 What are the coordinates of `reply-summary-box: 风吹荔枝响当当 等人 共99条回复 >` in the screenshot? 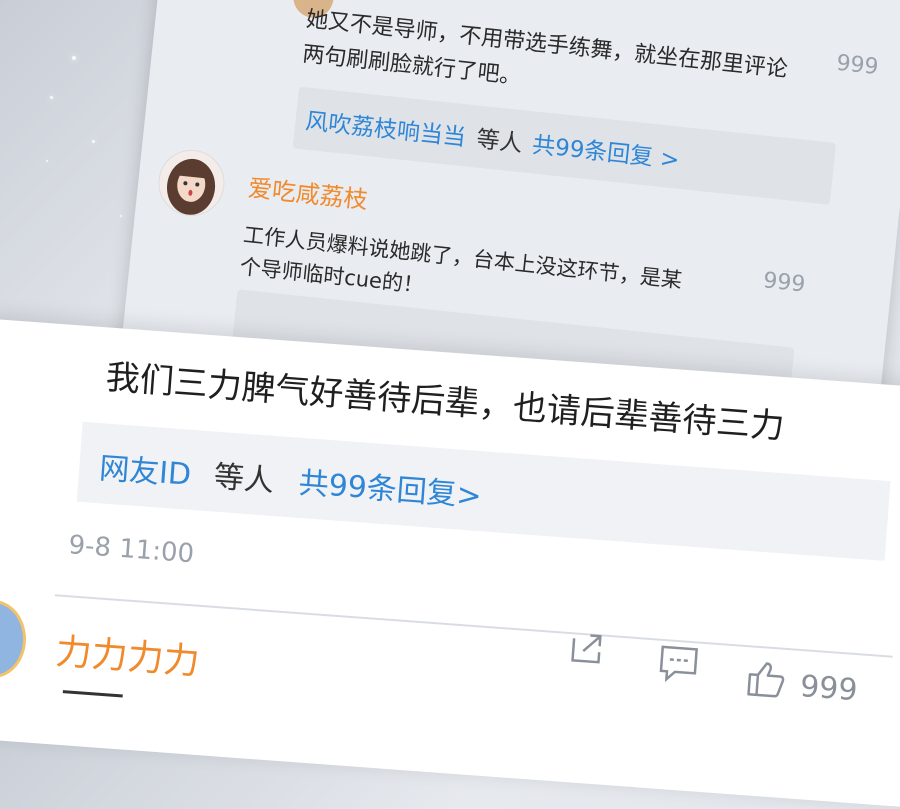 It's located at (565, 146).